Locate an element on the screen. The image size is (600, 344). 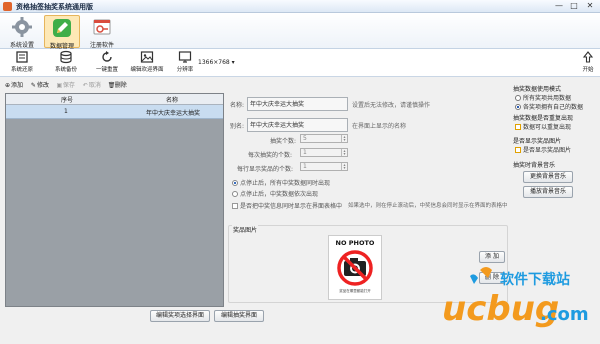
radio-one-by-one: 点停止后，中奖数据依次出现 is located at coordinates (275, 193).